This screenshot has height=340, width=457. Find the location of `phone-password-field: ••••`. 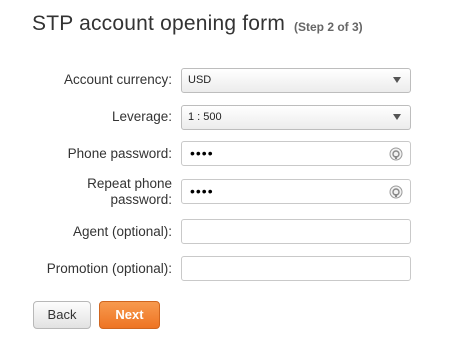

phone-password-field: •••• is located at coordinates (296, 153).